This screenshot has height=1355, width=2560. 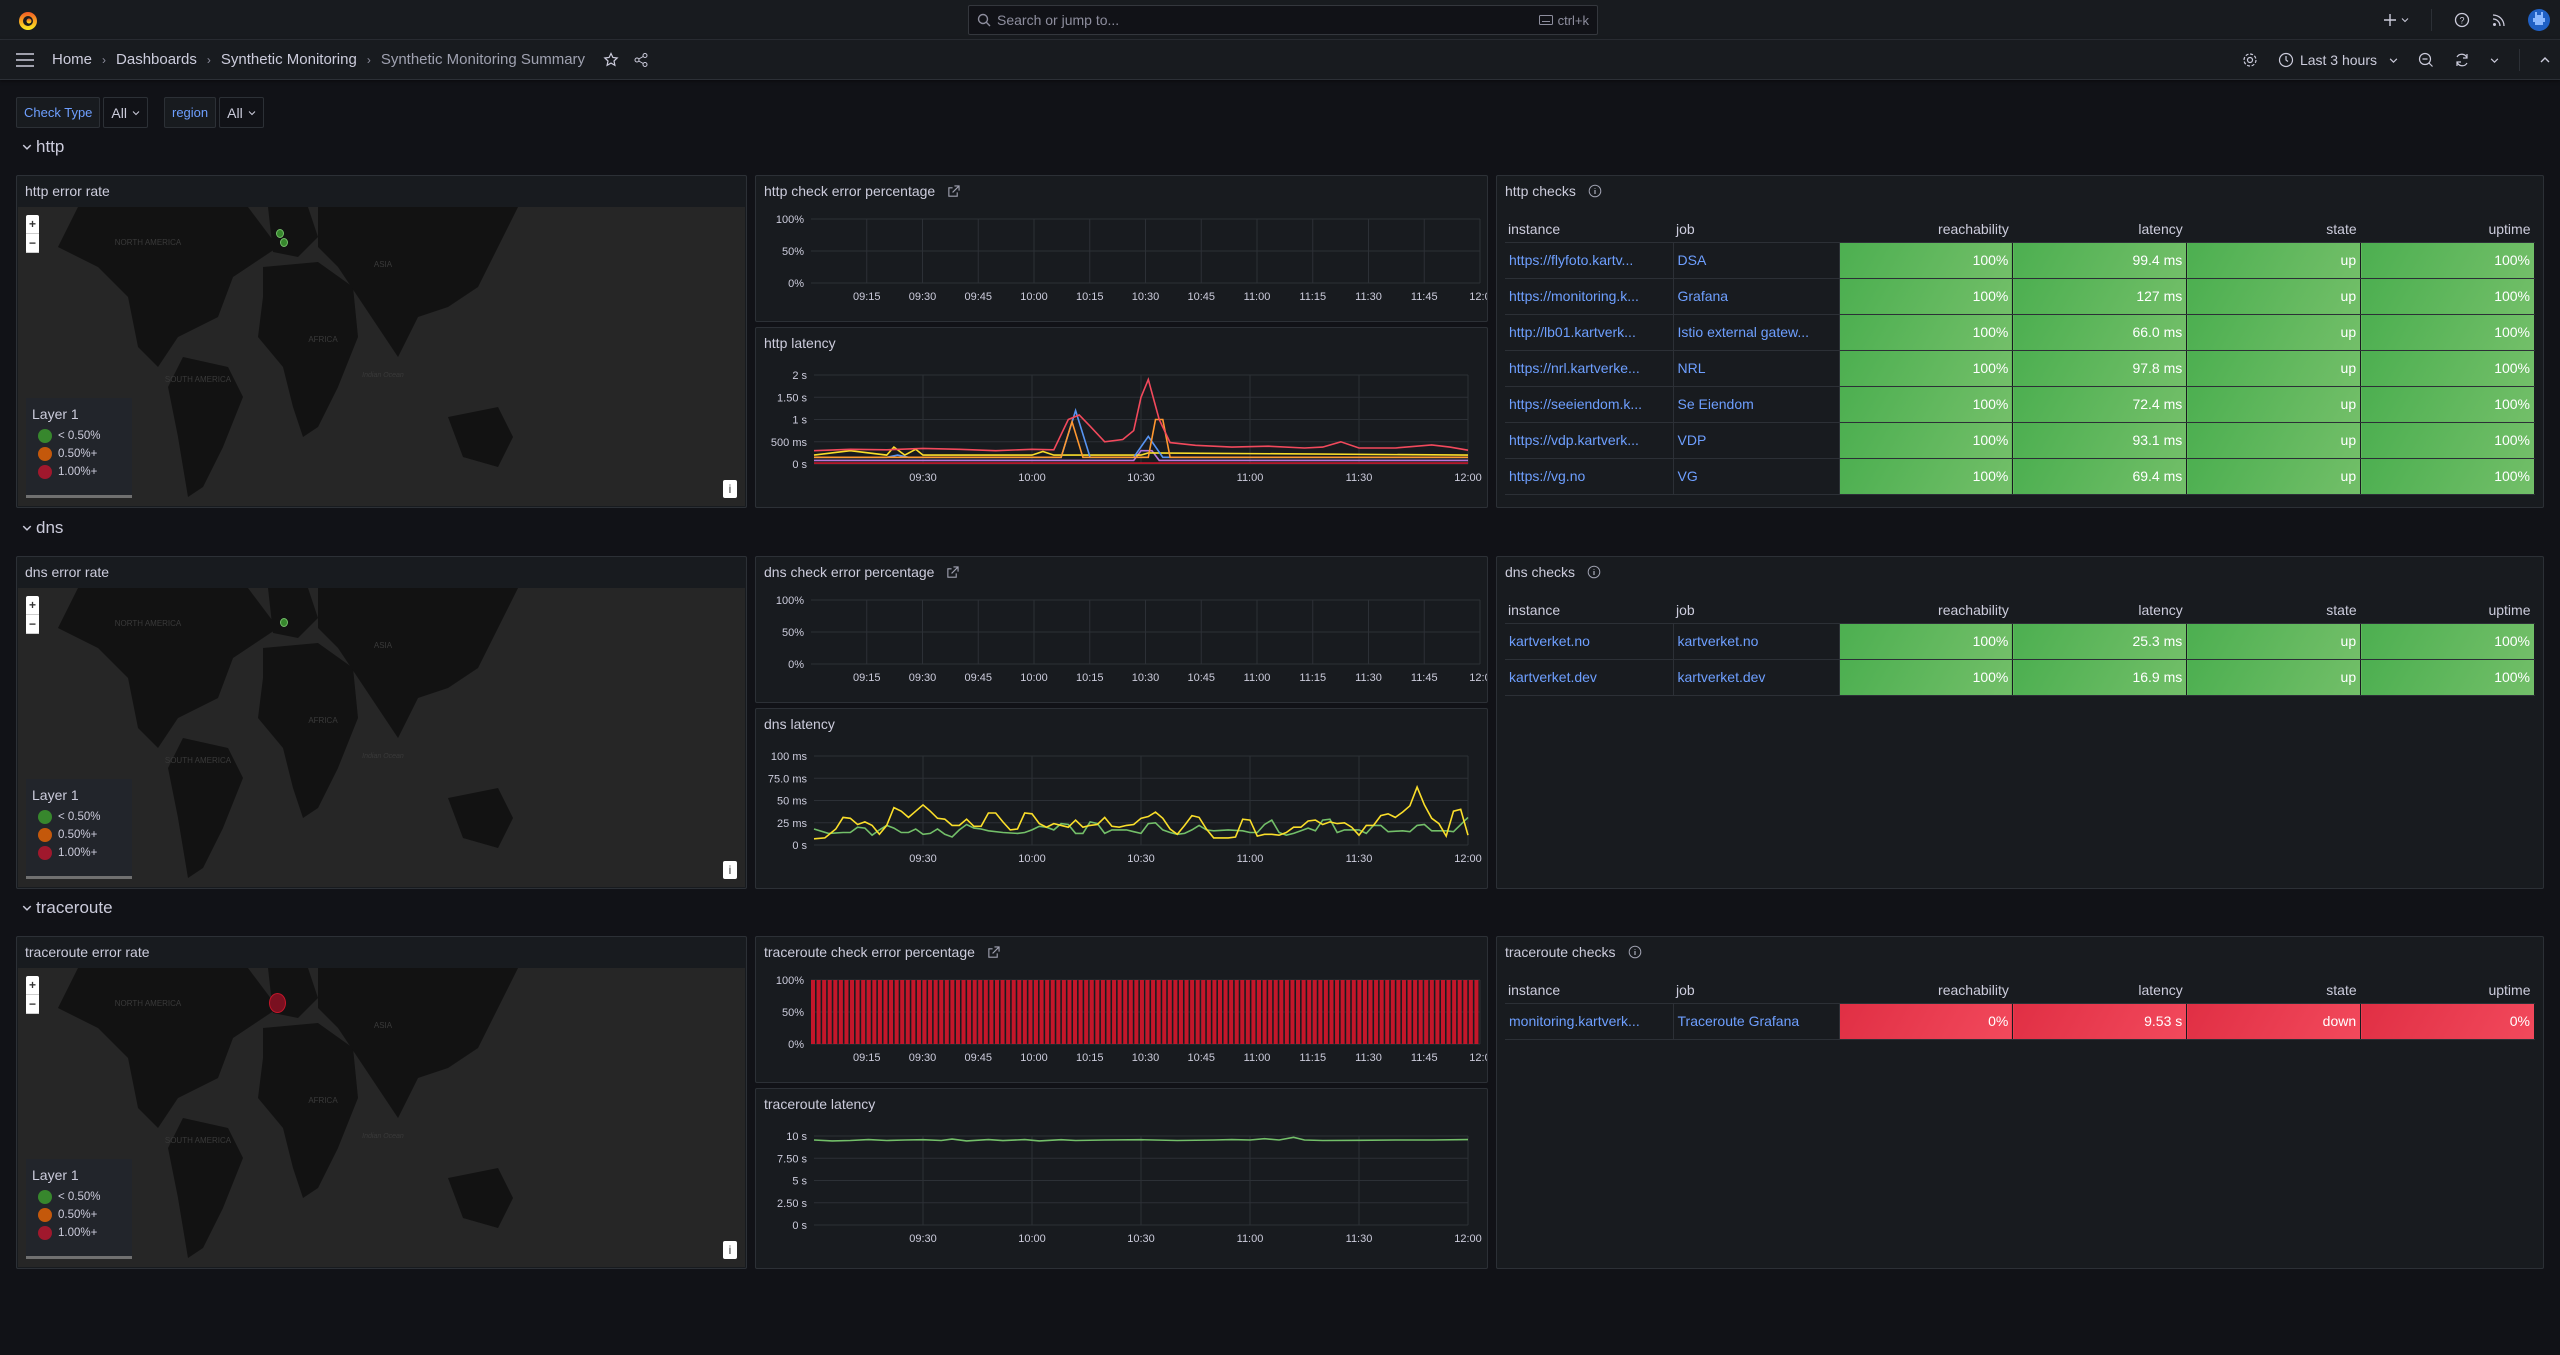 I want to click on cell-job: kartverket.dev, so click(x=1756, y=677).